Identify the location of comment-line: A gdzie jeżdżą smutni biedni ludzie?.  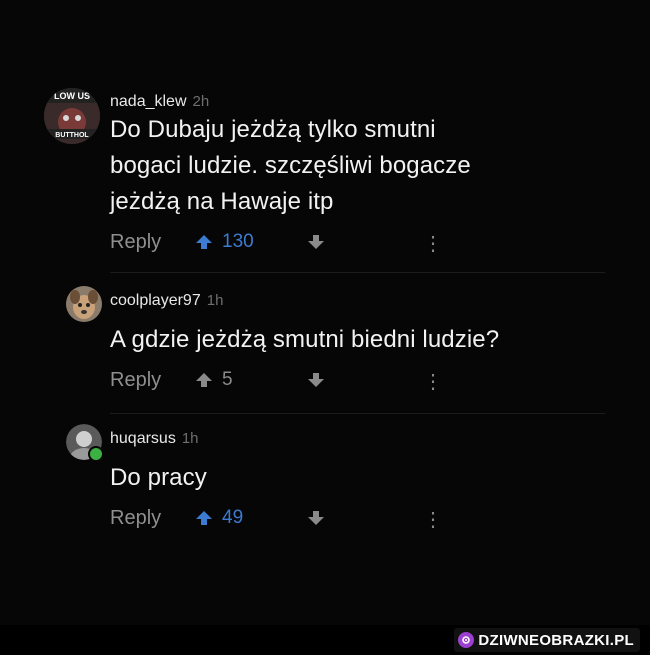
(305, 339).